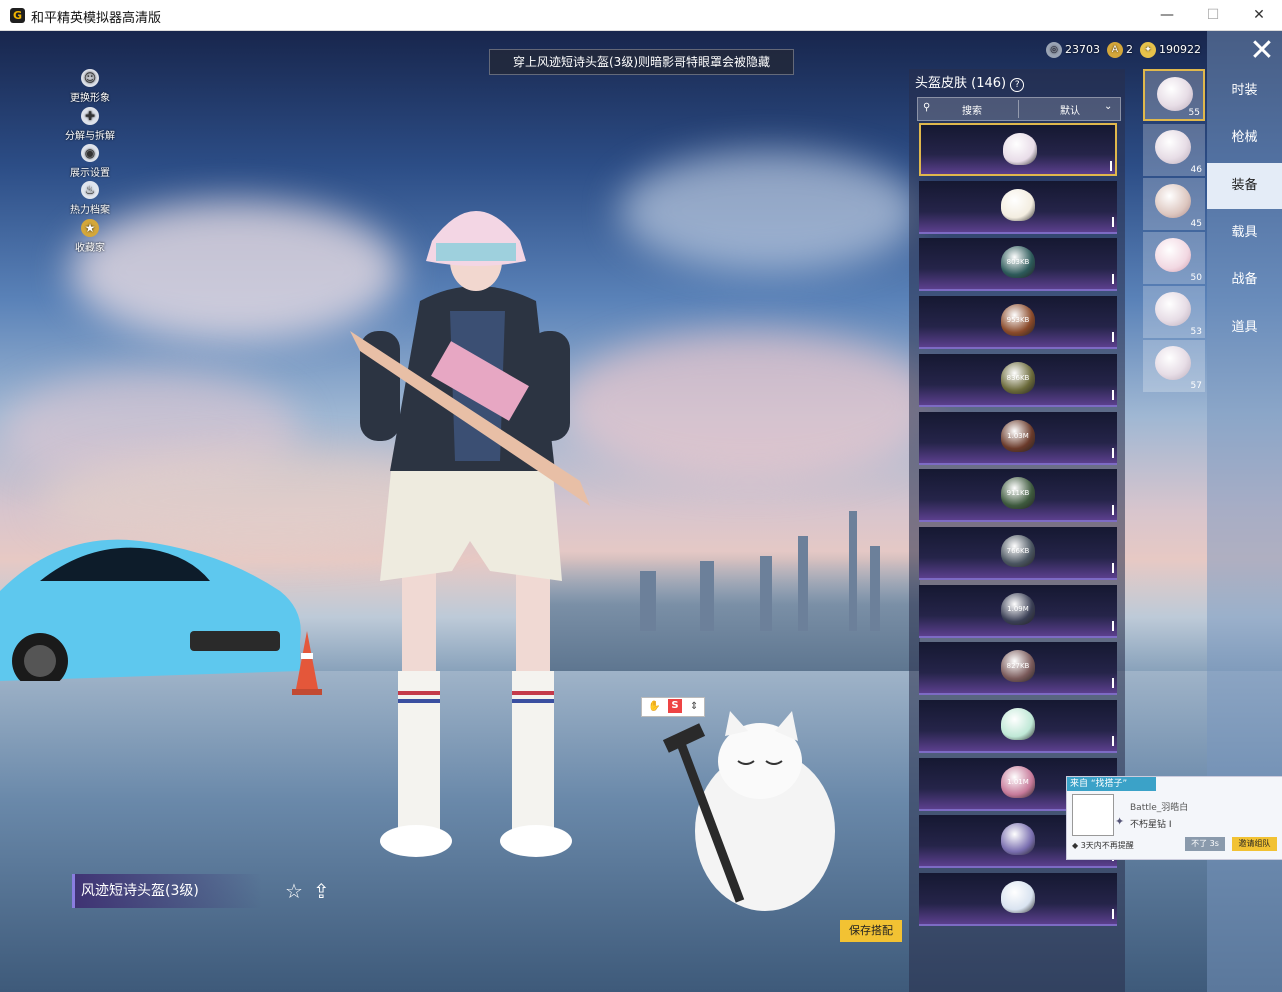 This screenshot has height=992, width=1282. I want to click on helmet-skin-item: 1.03M, so click(1018, 438).